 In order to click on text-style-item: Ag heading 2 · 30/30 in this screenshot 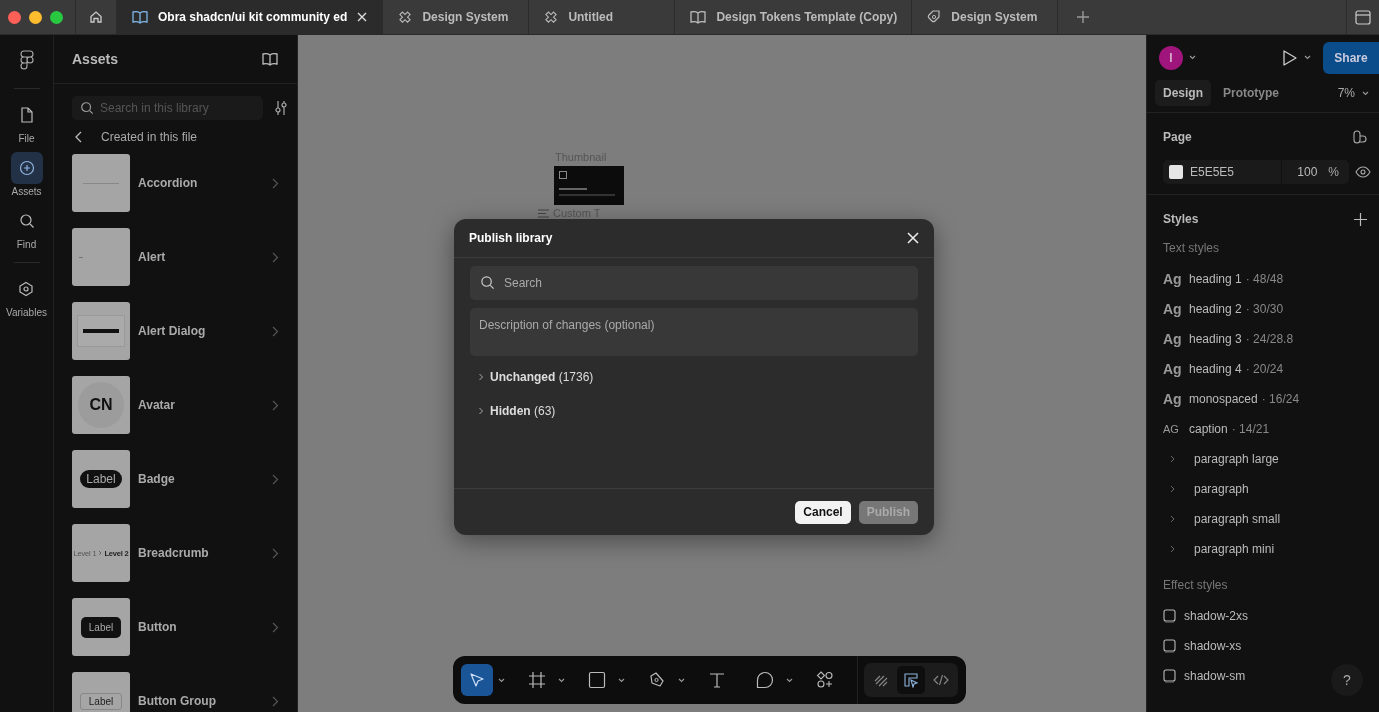, I will do `click(1223, 309)`.